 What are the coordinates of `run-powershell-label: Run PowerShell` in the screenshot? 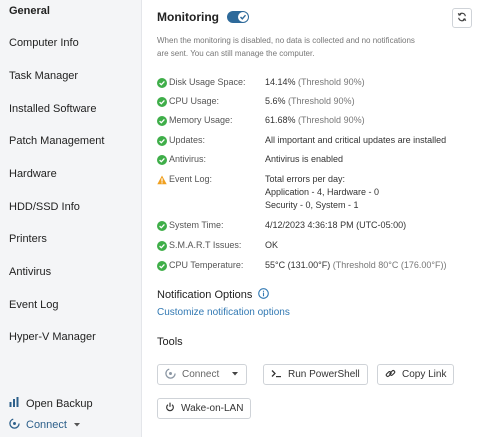 It's located at (324, 374).